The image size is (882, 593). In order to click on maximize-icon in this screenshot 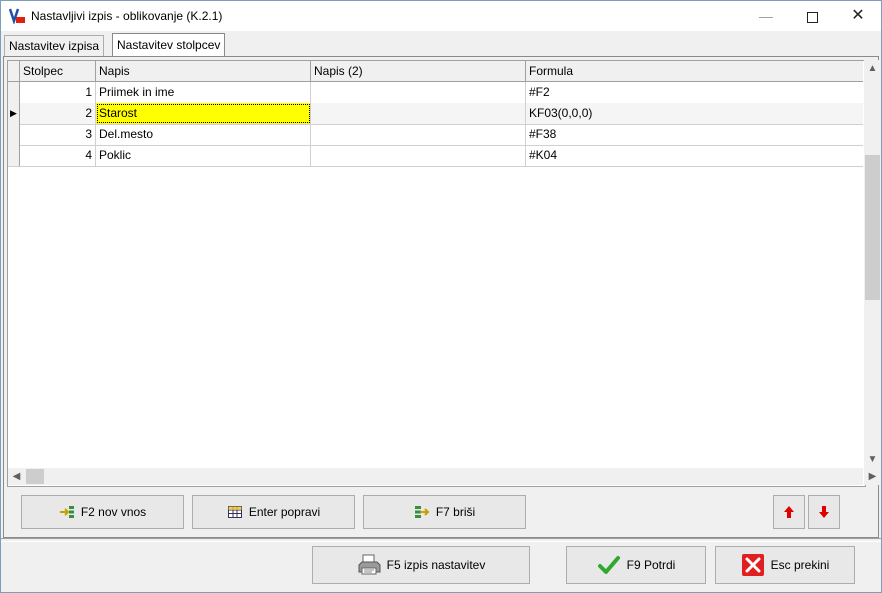, I will do `click(812, 17)`.